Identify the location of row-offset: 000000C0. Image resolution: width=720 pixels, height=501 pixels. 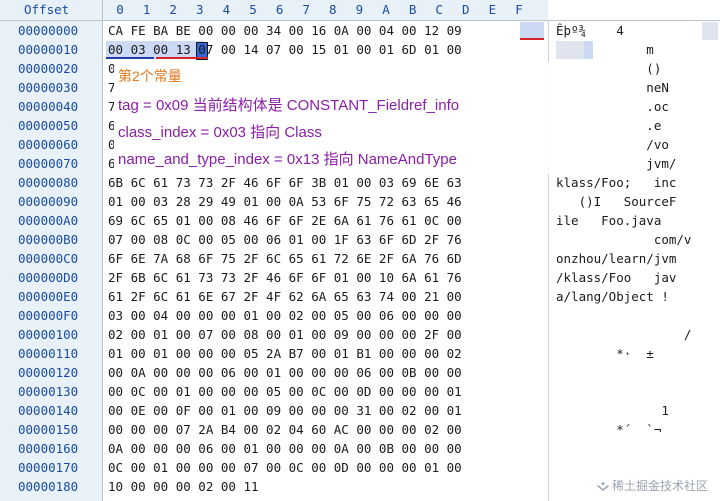
(48, 258).